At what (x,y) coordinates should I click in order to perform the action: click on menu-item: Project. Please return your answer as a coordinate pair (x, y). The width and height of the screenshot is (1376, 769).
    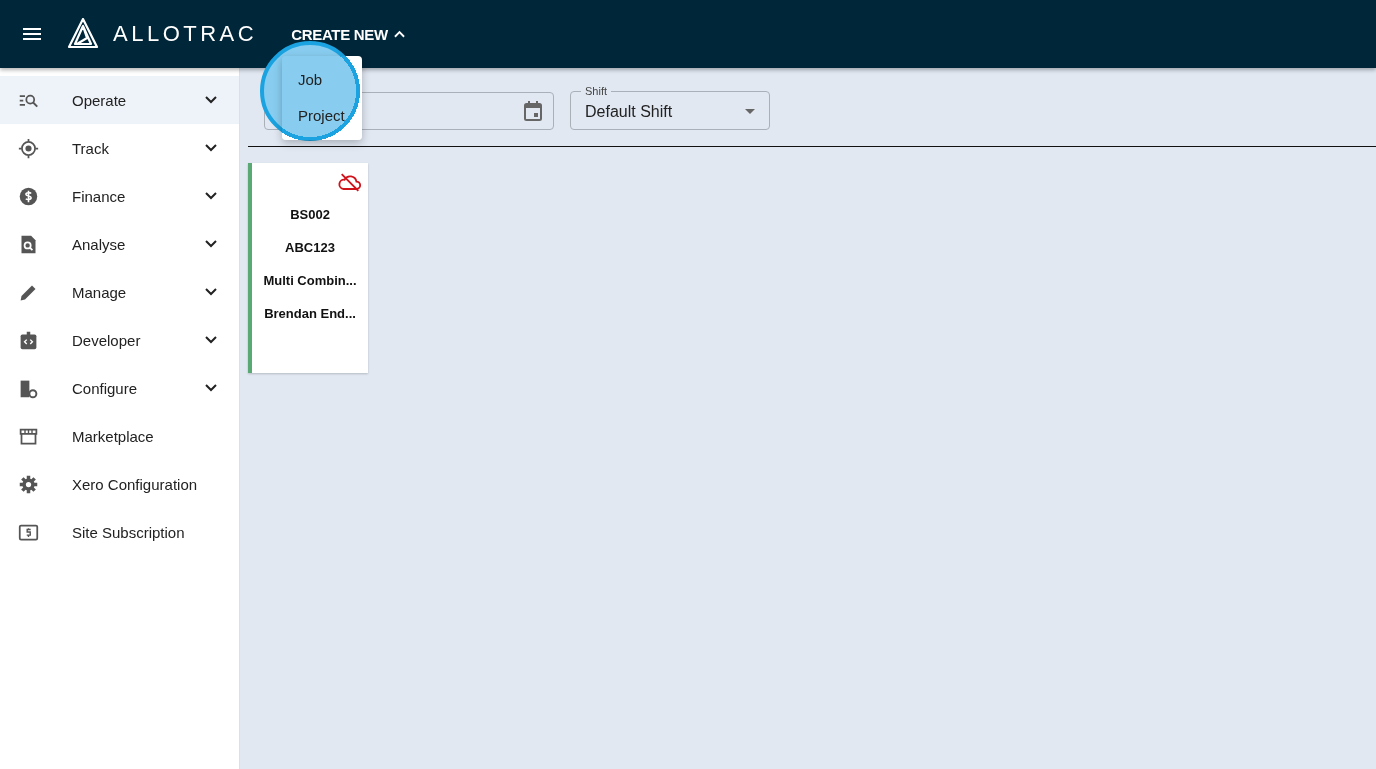
    Looking at the image, I should click on (322, 116).